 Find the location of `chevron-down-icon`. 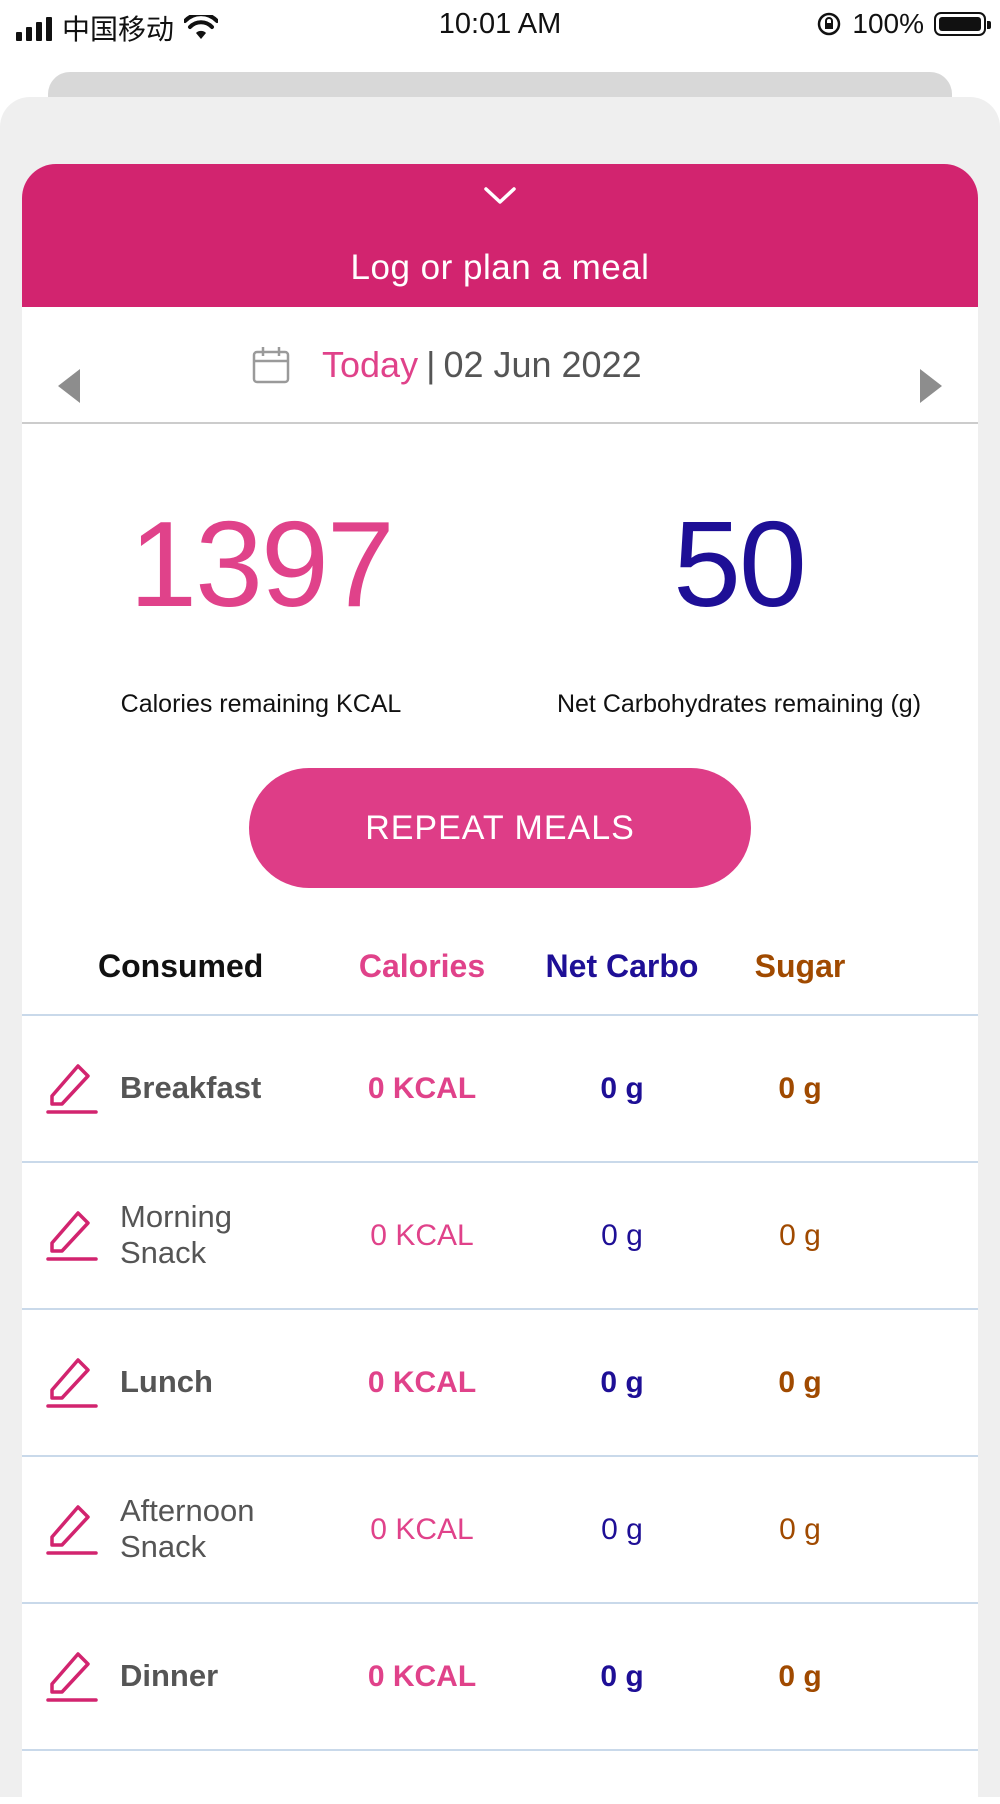

chevron-down-icon is located at coordinates (500, 196).